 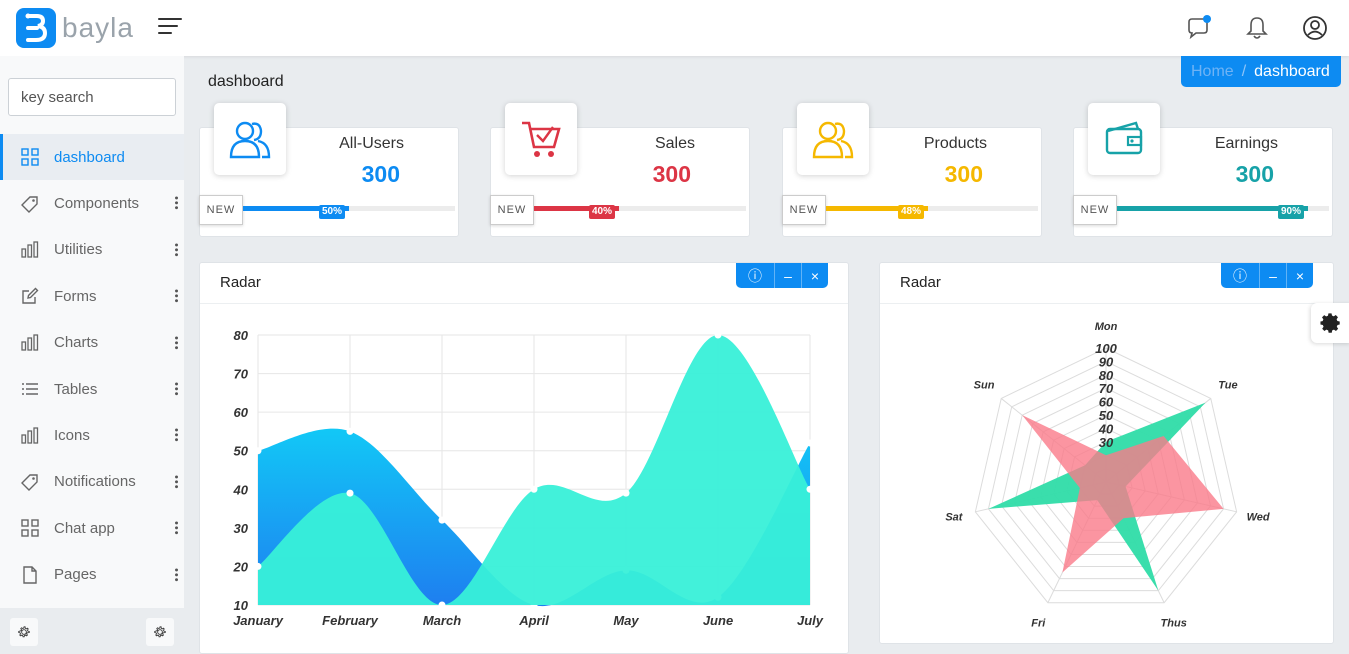 What do you see at coordinates (329, 170) in the screenshot?
I see `stat-card-all-users: All-Users 300 NEW 50%` at bounding box center [329, 170].